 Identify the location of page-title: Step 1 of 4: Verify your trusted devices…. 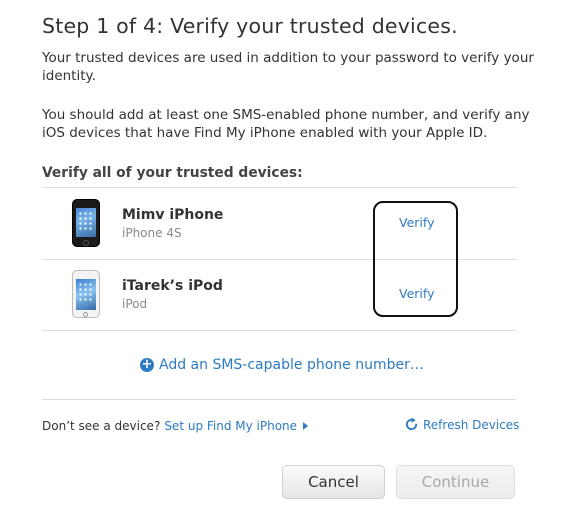
(250, 26).